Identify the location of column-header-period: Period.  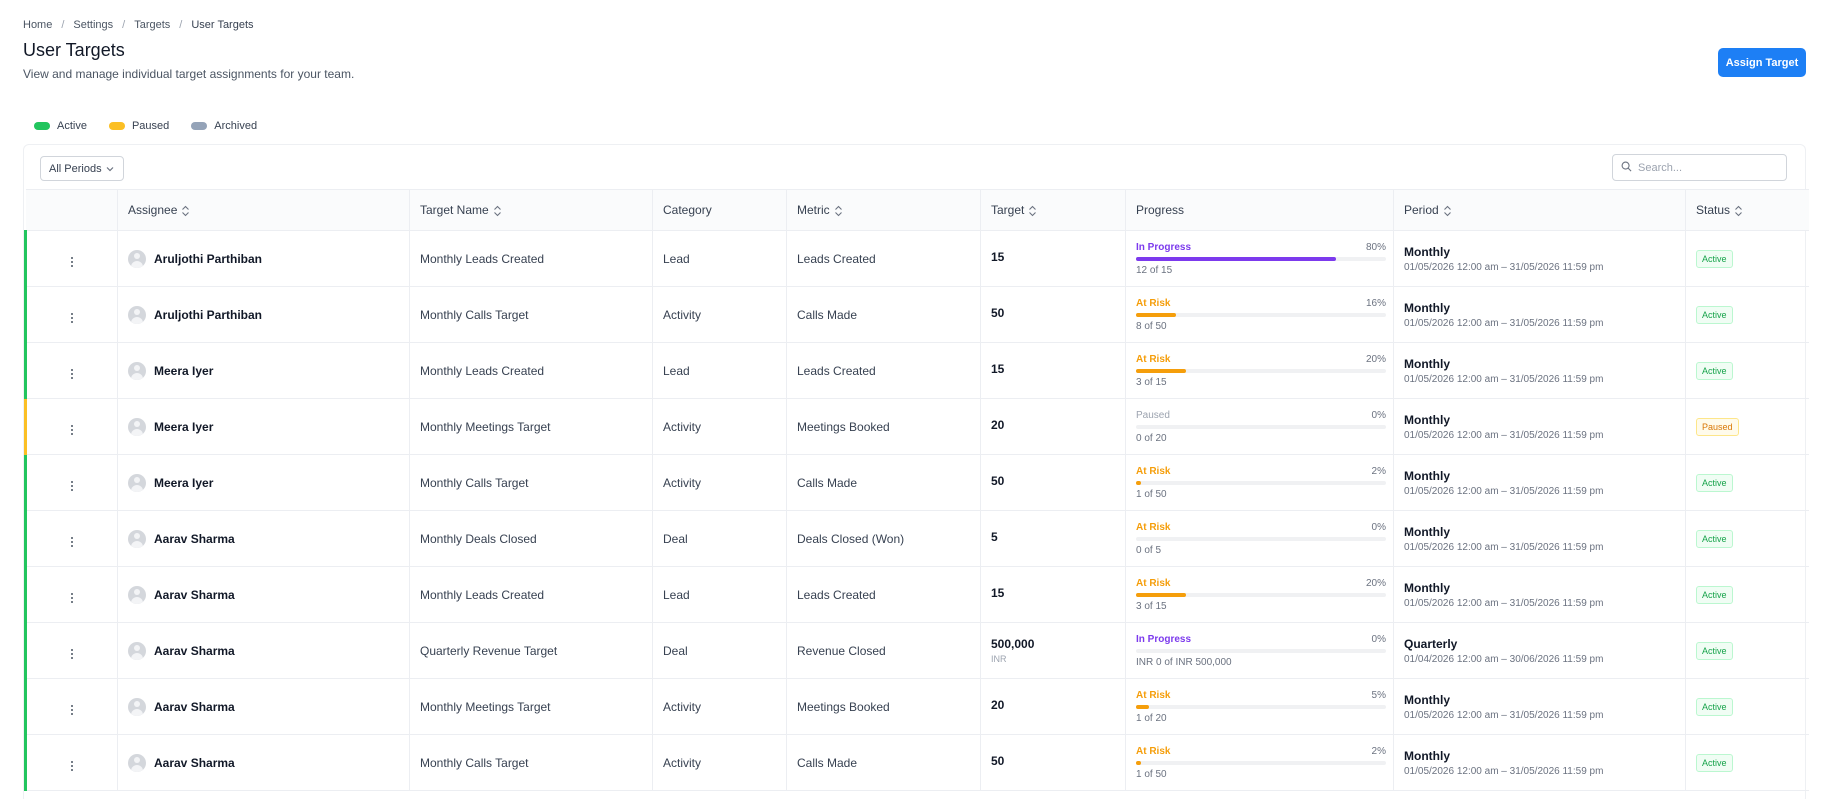
(1539, 210).